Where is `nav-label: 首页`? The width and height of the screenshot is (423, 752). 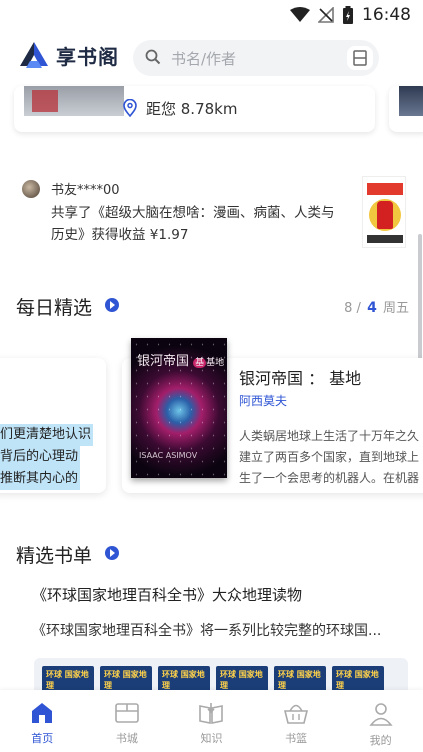
nav-label: 首页 is located at coordinates (42, 738).